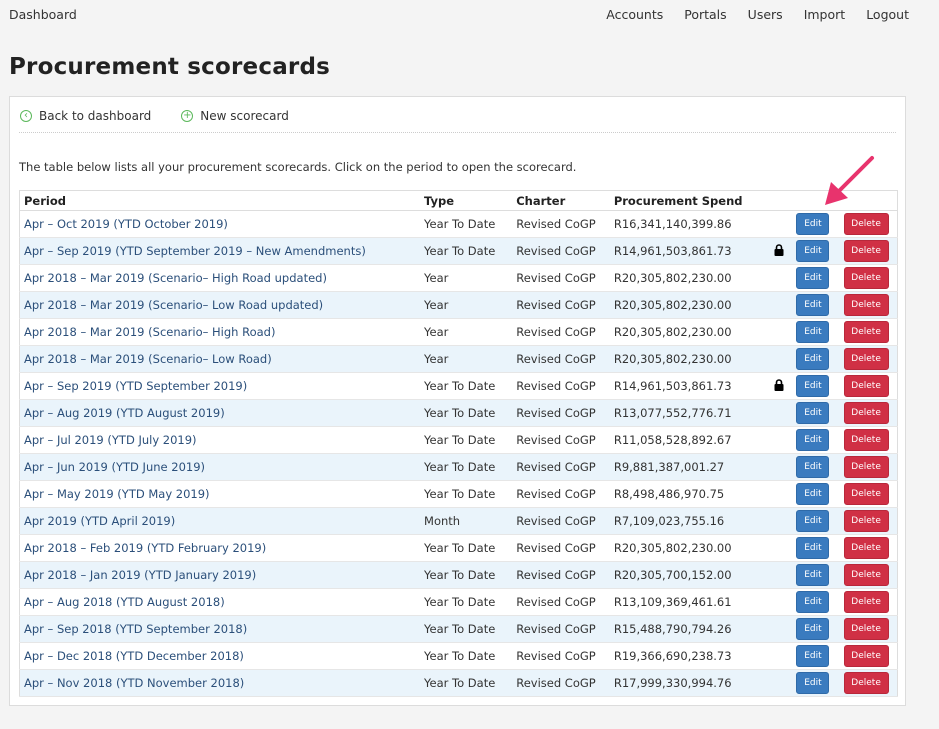  What do you see at coordinates (687, 359) in the screenshot?
I see `spend-cell: R20,305,802,230.00` at bounding box center [687, 359].